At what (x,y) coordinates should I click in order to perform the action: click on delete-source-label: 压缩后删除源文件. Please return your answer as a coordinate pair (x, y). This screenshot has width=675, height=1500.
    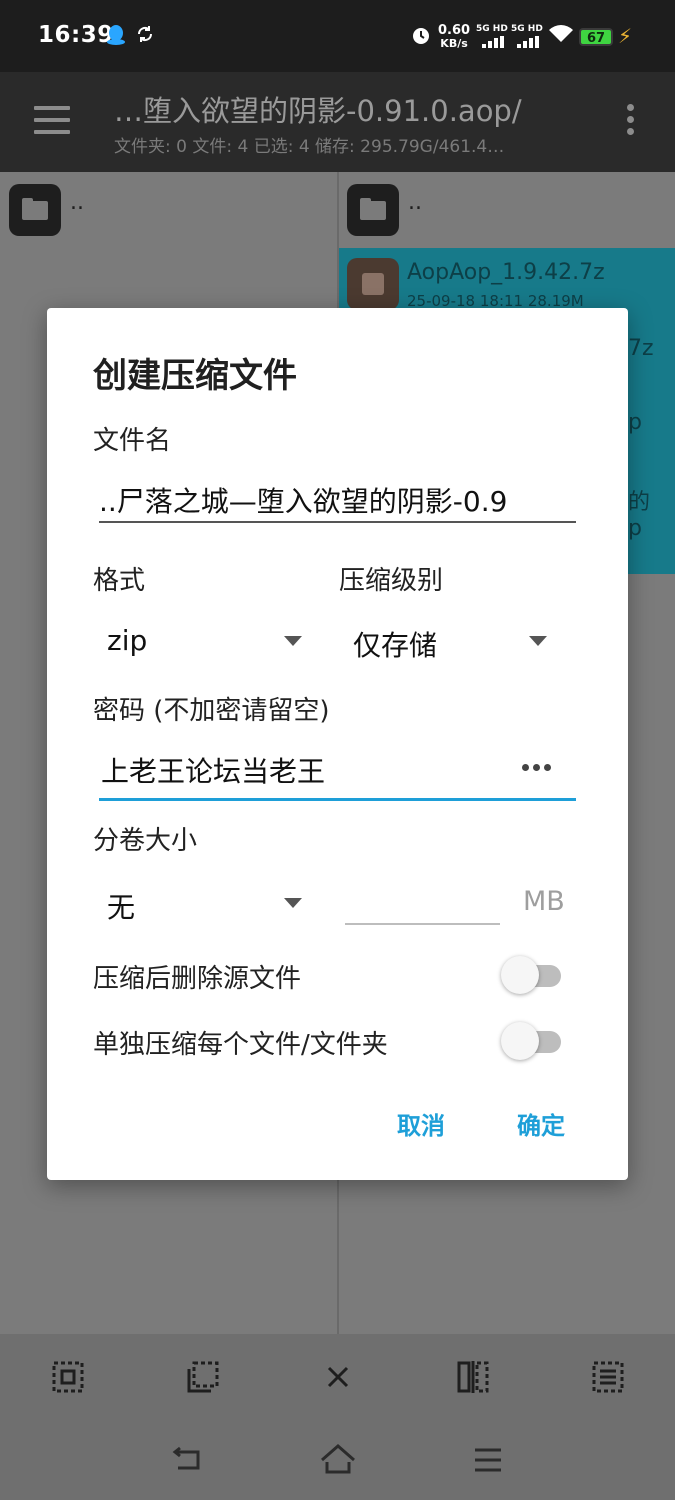
    Looking at the image, I should click on (197, 979).